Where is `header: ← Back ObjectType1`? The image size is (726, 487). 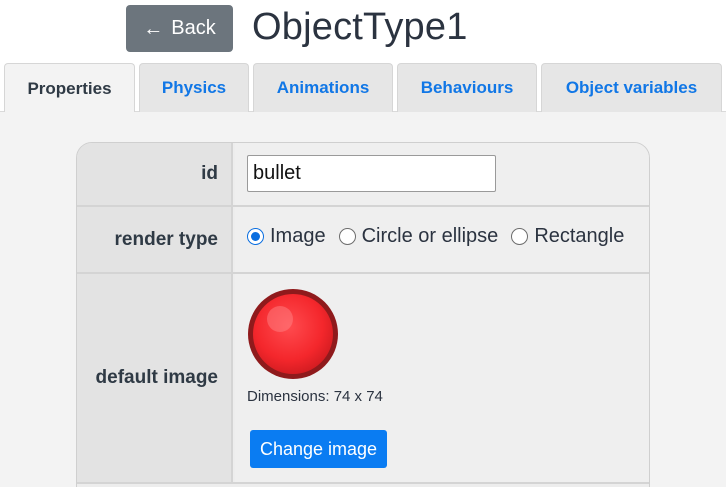
header: ← Back ObjectType1 is located at coordinates (363, 31).